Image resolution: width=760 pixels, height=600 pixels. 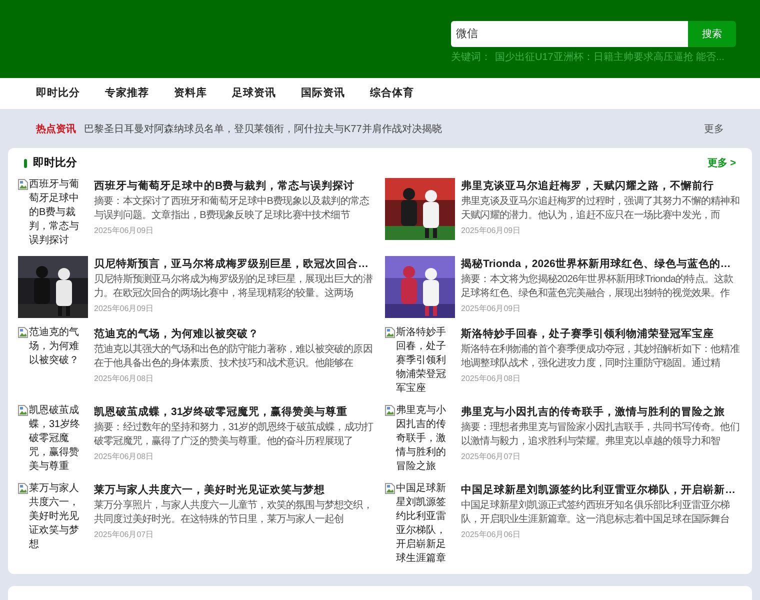 I want to click on article-summary: 斯洛特在利物浦的首个赛季便成功夺冠，其妙招解析如下：他精准地调整球队战术，强化进攻力度，同时注重防守稳固。通过精, so click(x=601, y=357).